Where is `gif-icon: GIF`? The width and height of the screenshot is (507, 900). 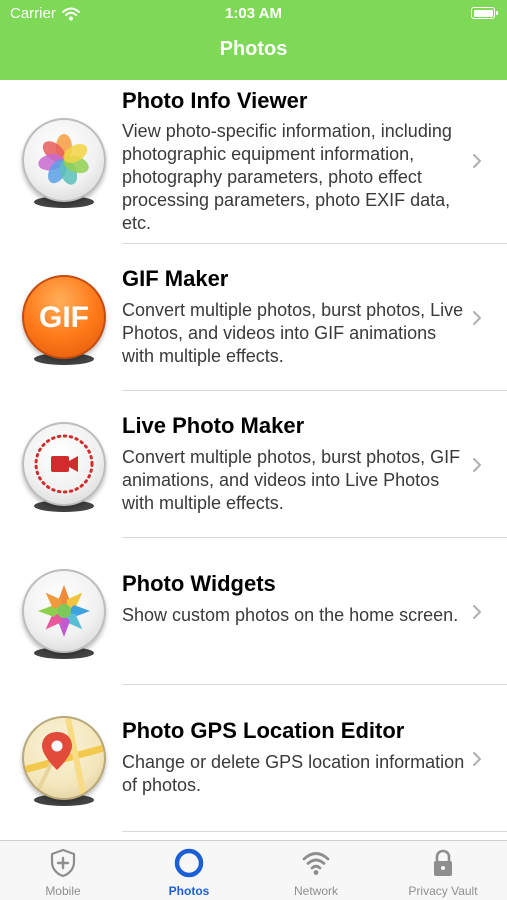
gif-icon: GIF is located at coordinates (64, 317).